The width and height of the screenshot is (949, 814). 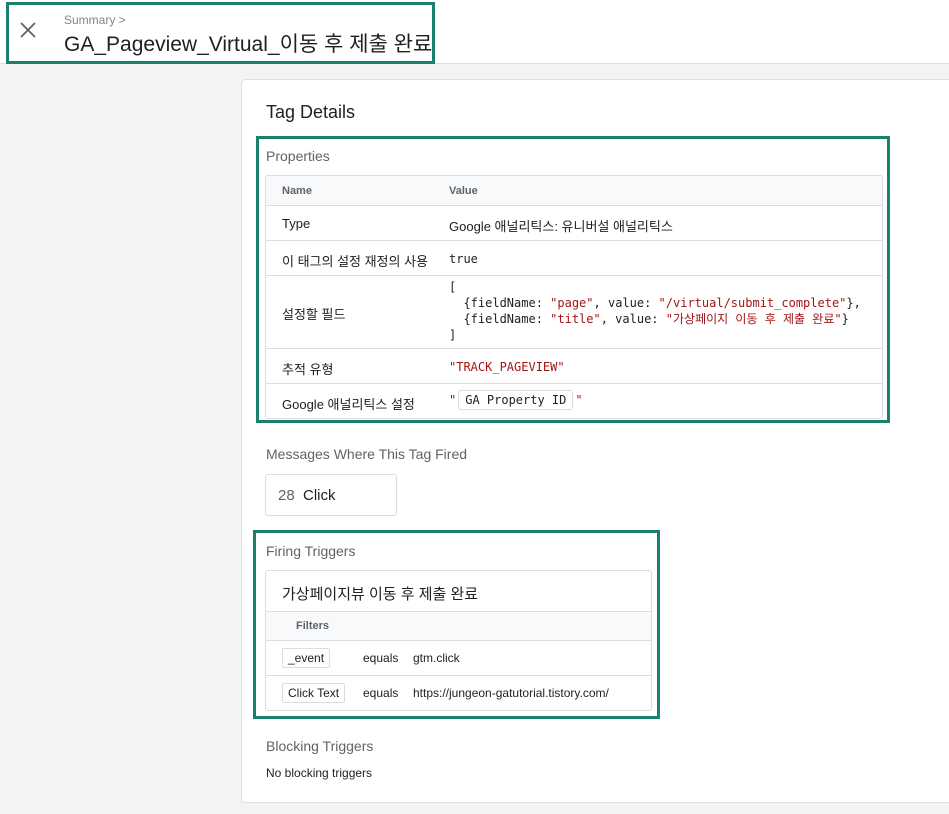 What do you see at coordinates (319, 773) in the screenshot?
I see `no-blocking-text: No blocking triggers` at bounding box center [319, 773].